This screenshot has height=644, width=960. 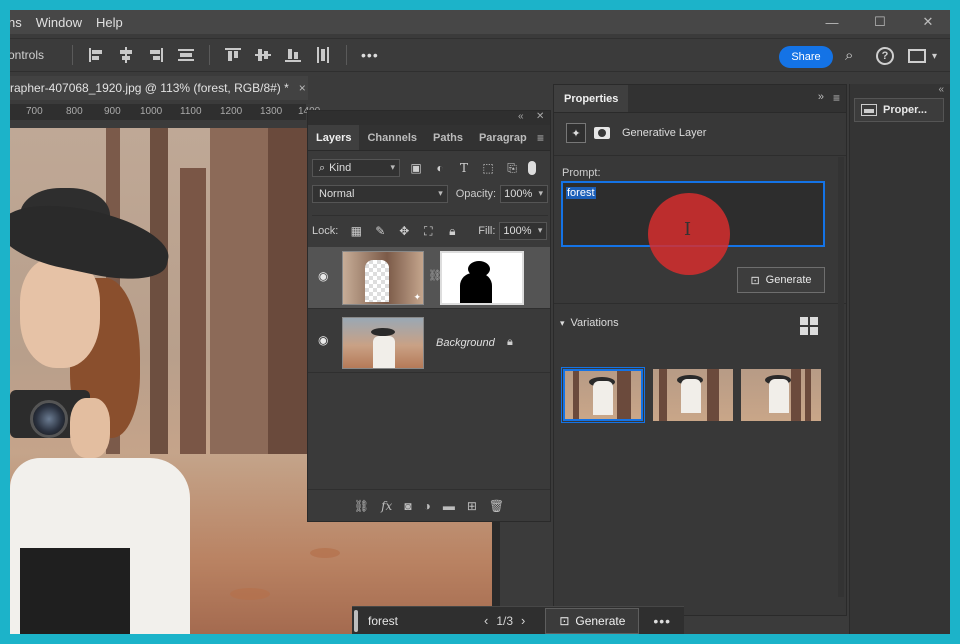 What do you see at coordinates (885, 56) in the screenshot?
I see `help-icon: ?` at bounding box center [885, 56].